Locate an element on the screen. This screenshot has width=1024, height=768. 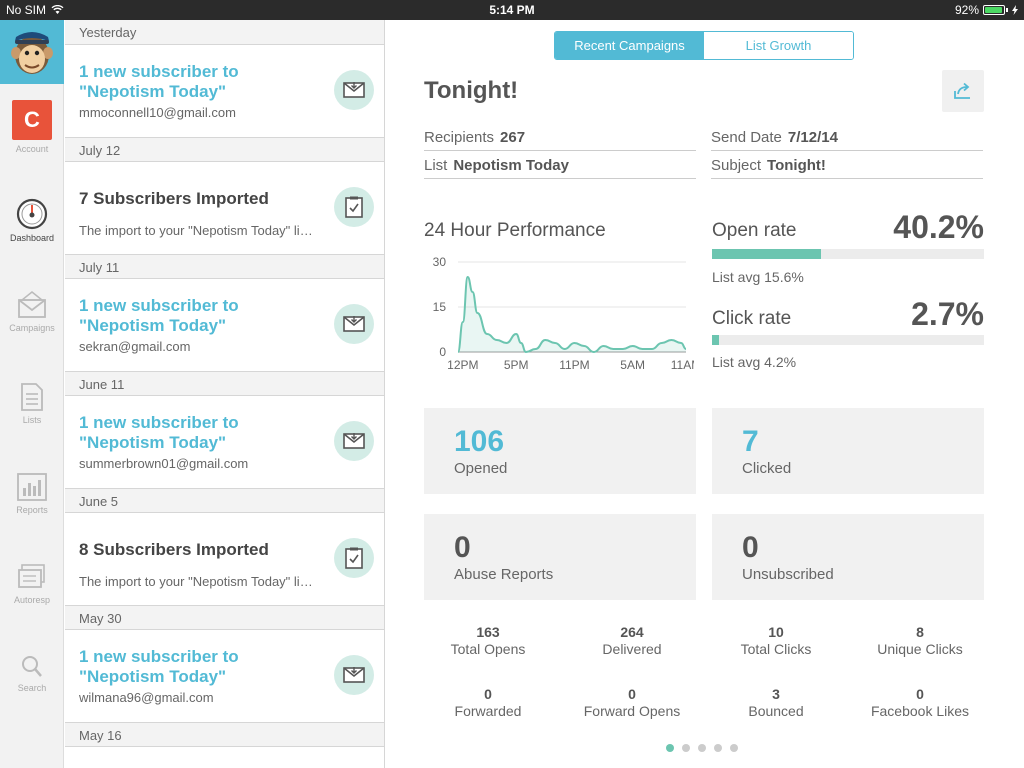
date-header: May 16 is located at coordinates (224, 734).